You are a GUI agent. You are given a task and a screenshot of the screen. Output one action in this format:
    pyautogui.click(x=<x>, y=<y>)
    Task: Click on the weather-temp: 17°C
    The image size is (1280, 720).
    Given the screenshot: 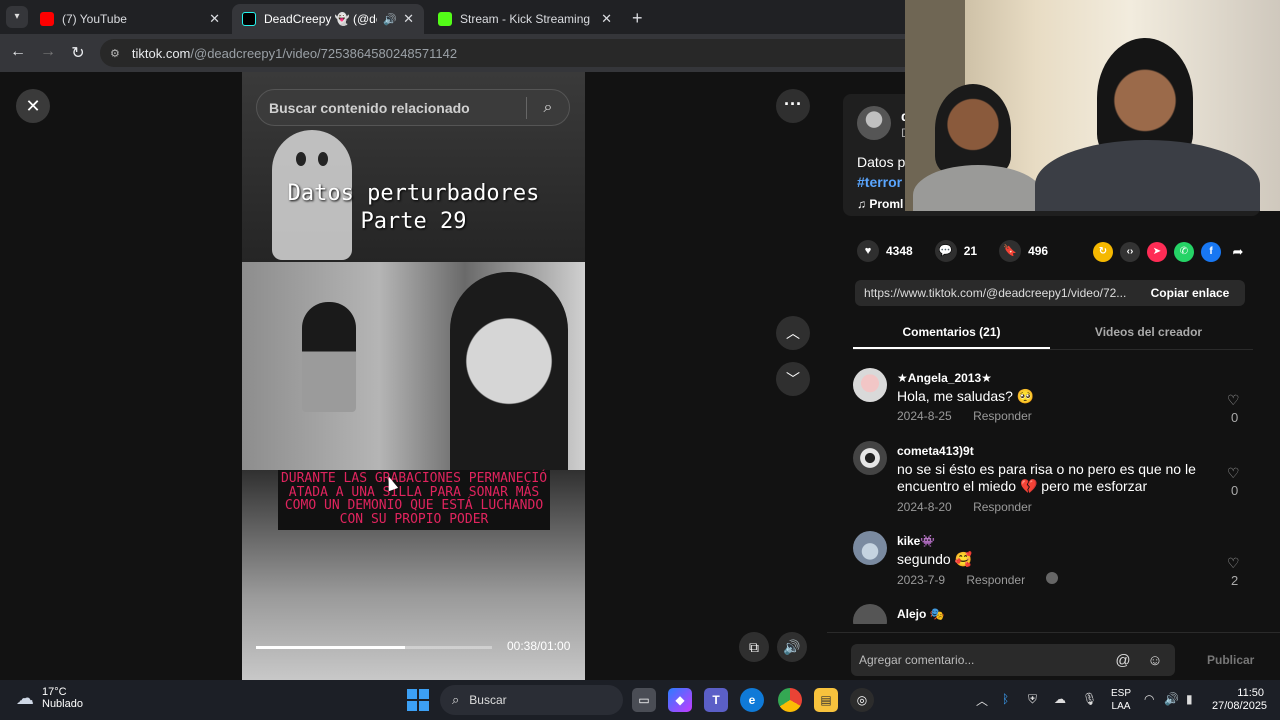 What is the action you would take?
    pyautogui.click(x=54, y=692)
    